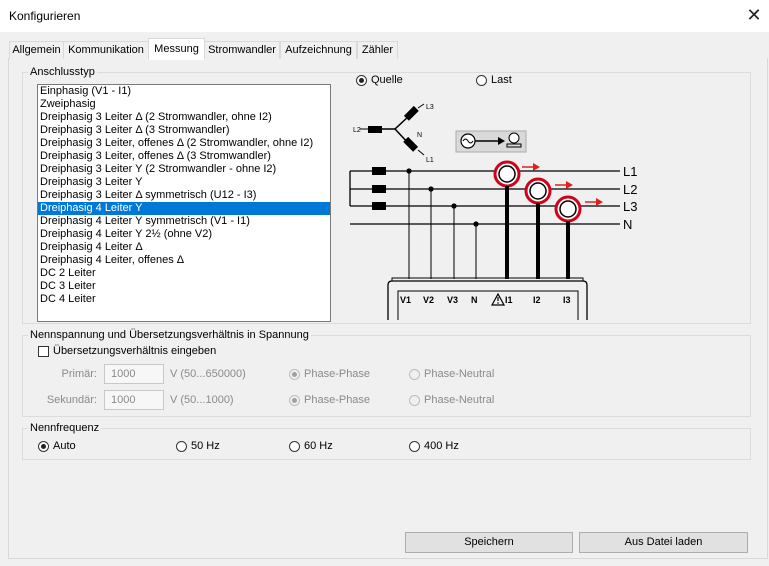 This screenshot has width=769, height=566. I want to click on star-label-l2: L2, so click(357, 130).